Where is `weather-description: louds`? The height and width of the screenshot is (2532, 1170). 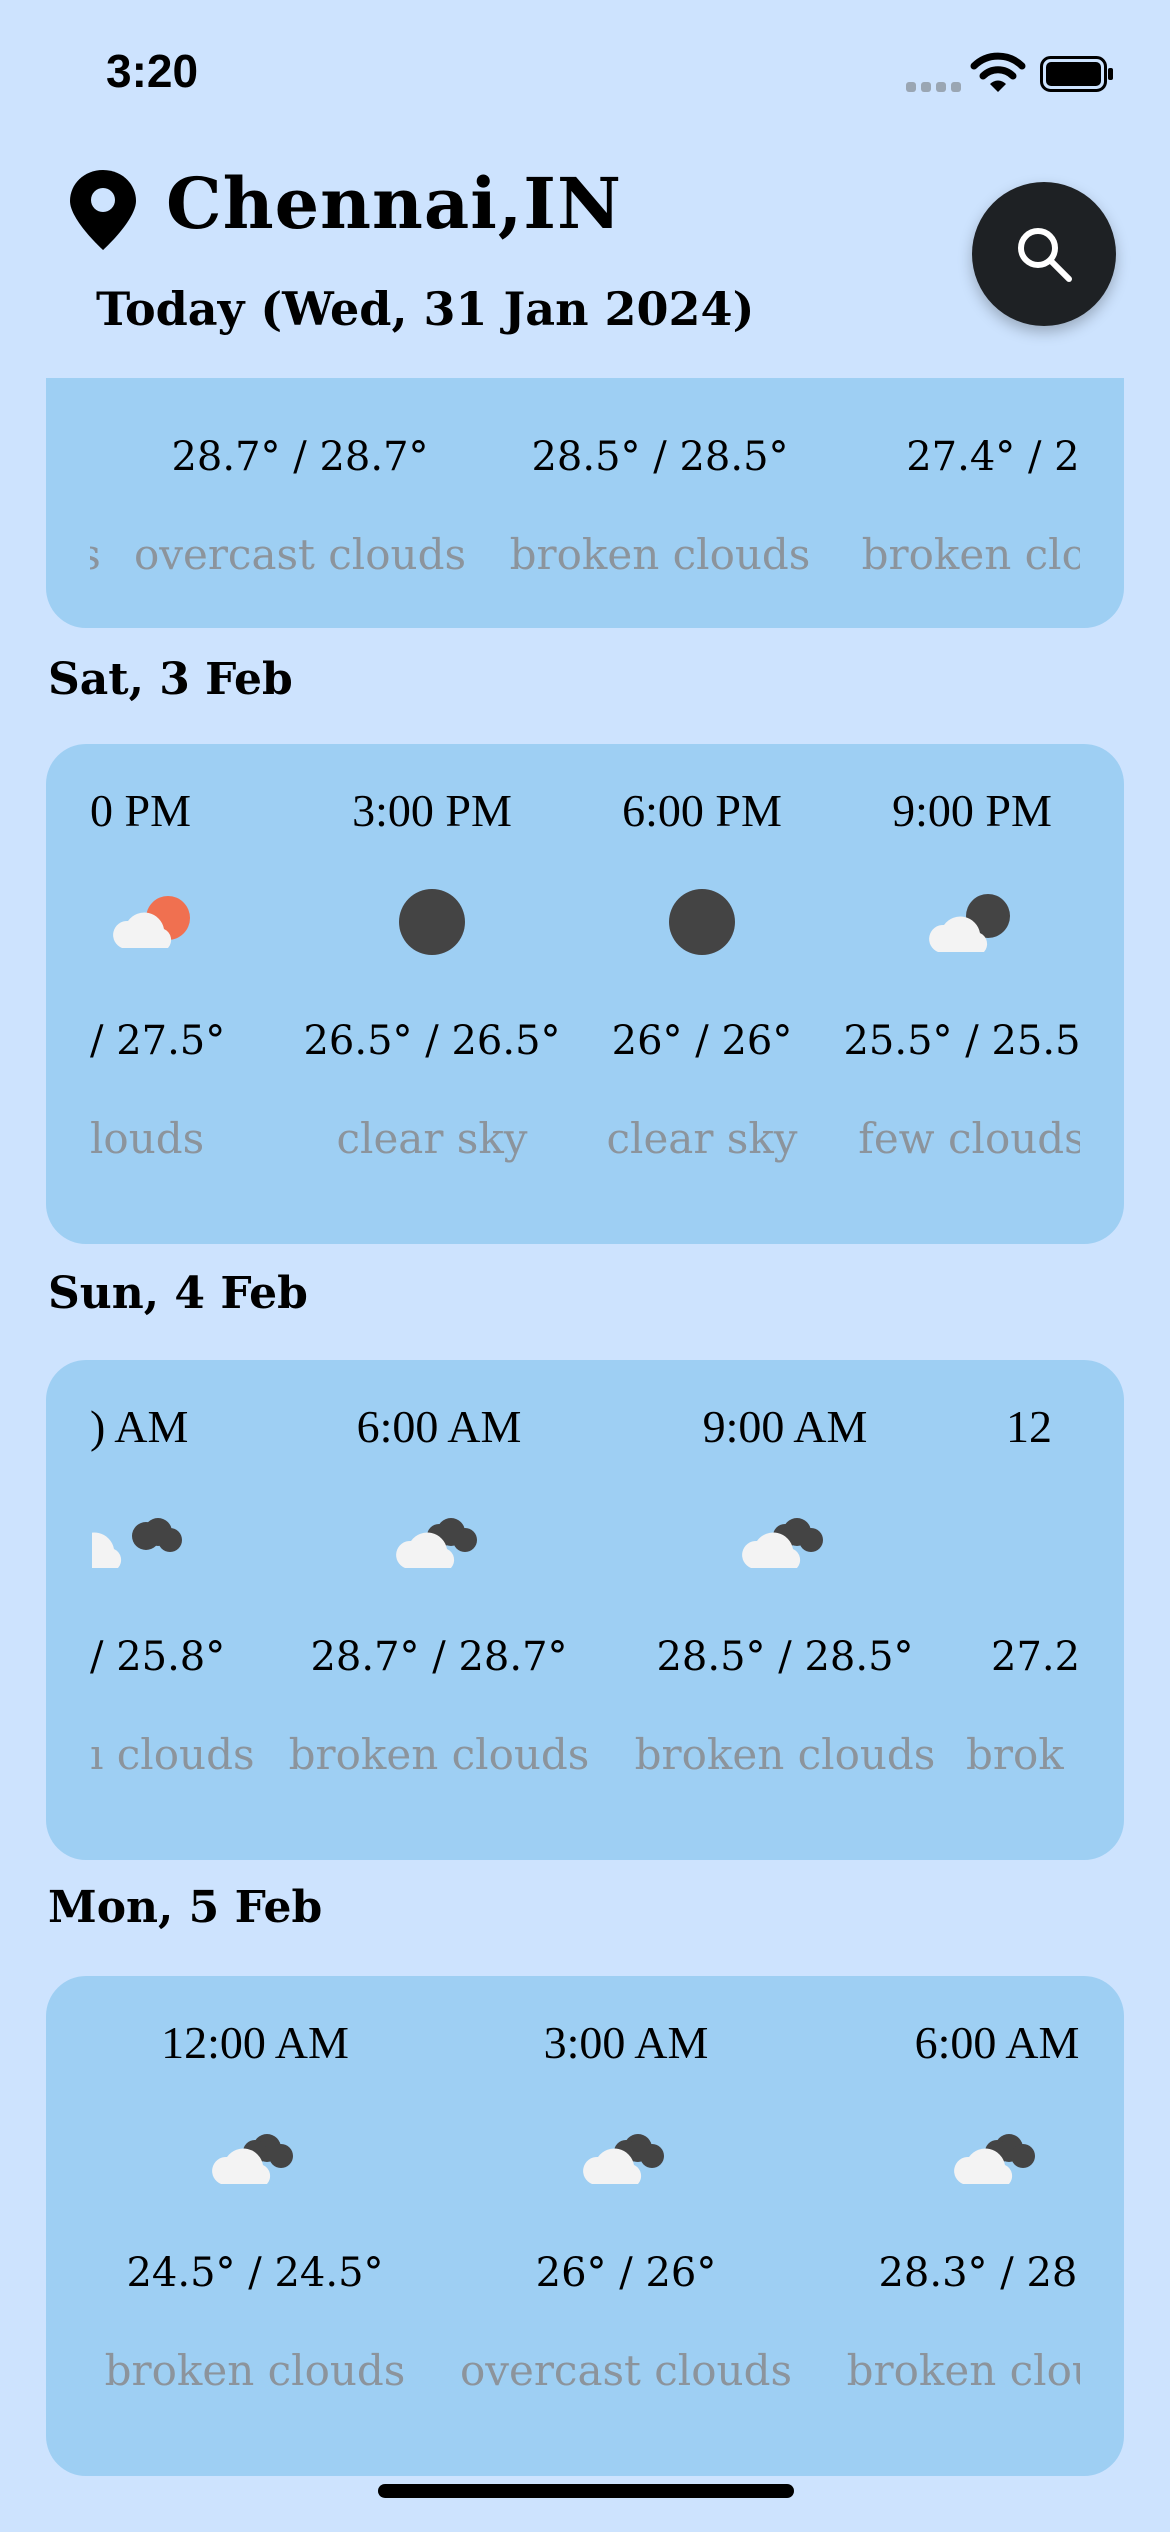
weather-description: louds is located at coordinates (147, 1138).